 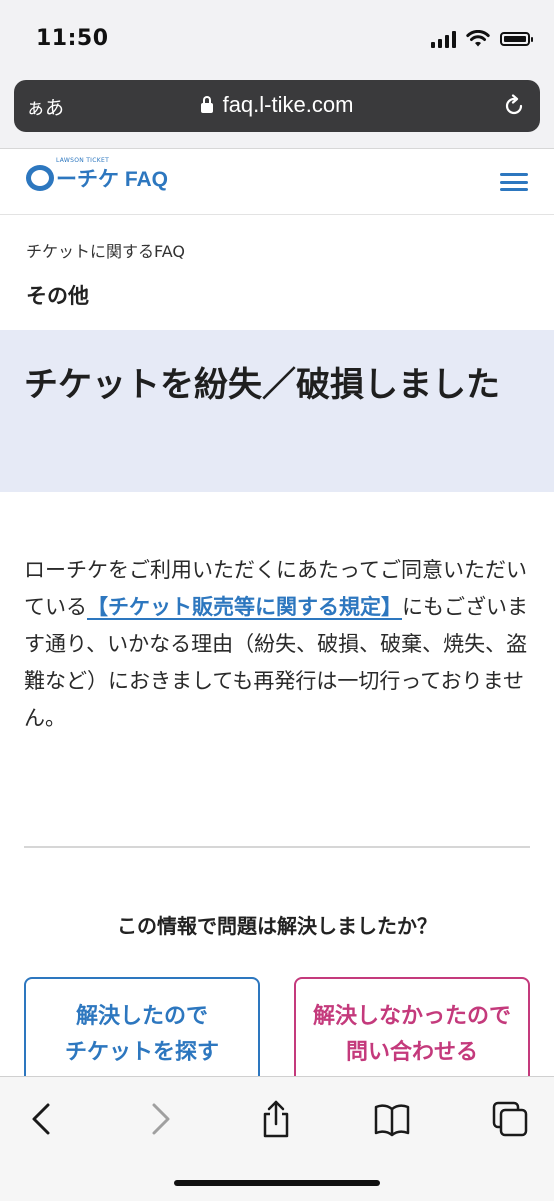 What do you see at coordinates (141, 1016) in the screenshot?
I see `resolved-button-line-1: 解決したので` at bounding box center [141, 1016].